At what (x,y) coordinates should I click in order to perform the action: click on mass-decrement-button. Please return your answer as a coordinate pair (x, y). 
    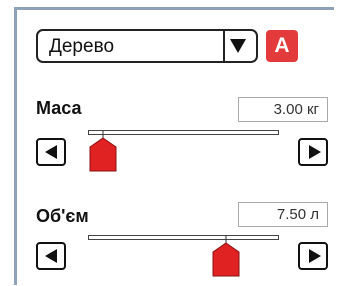
    Looking at the image, I should click on (51, 152).